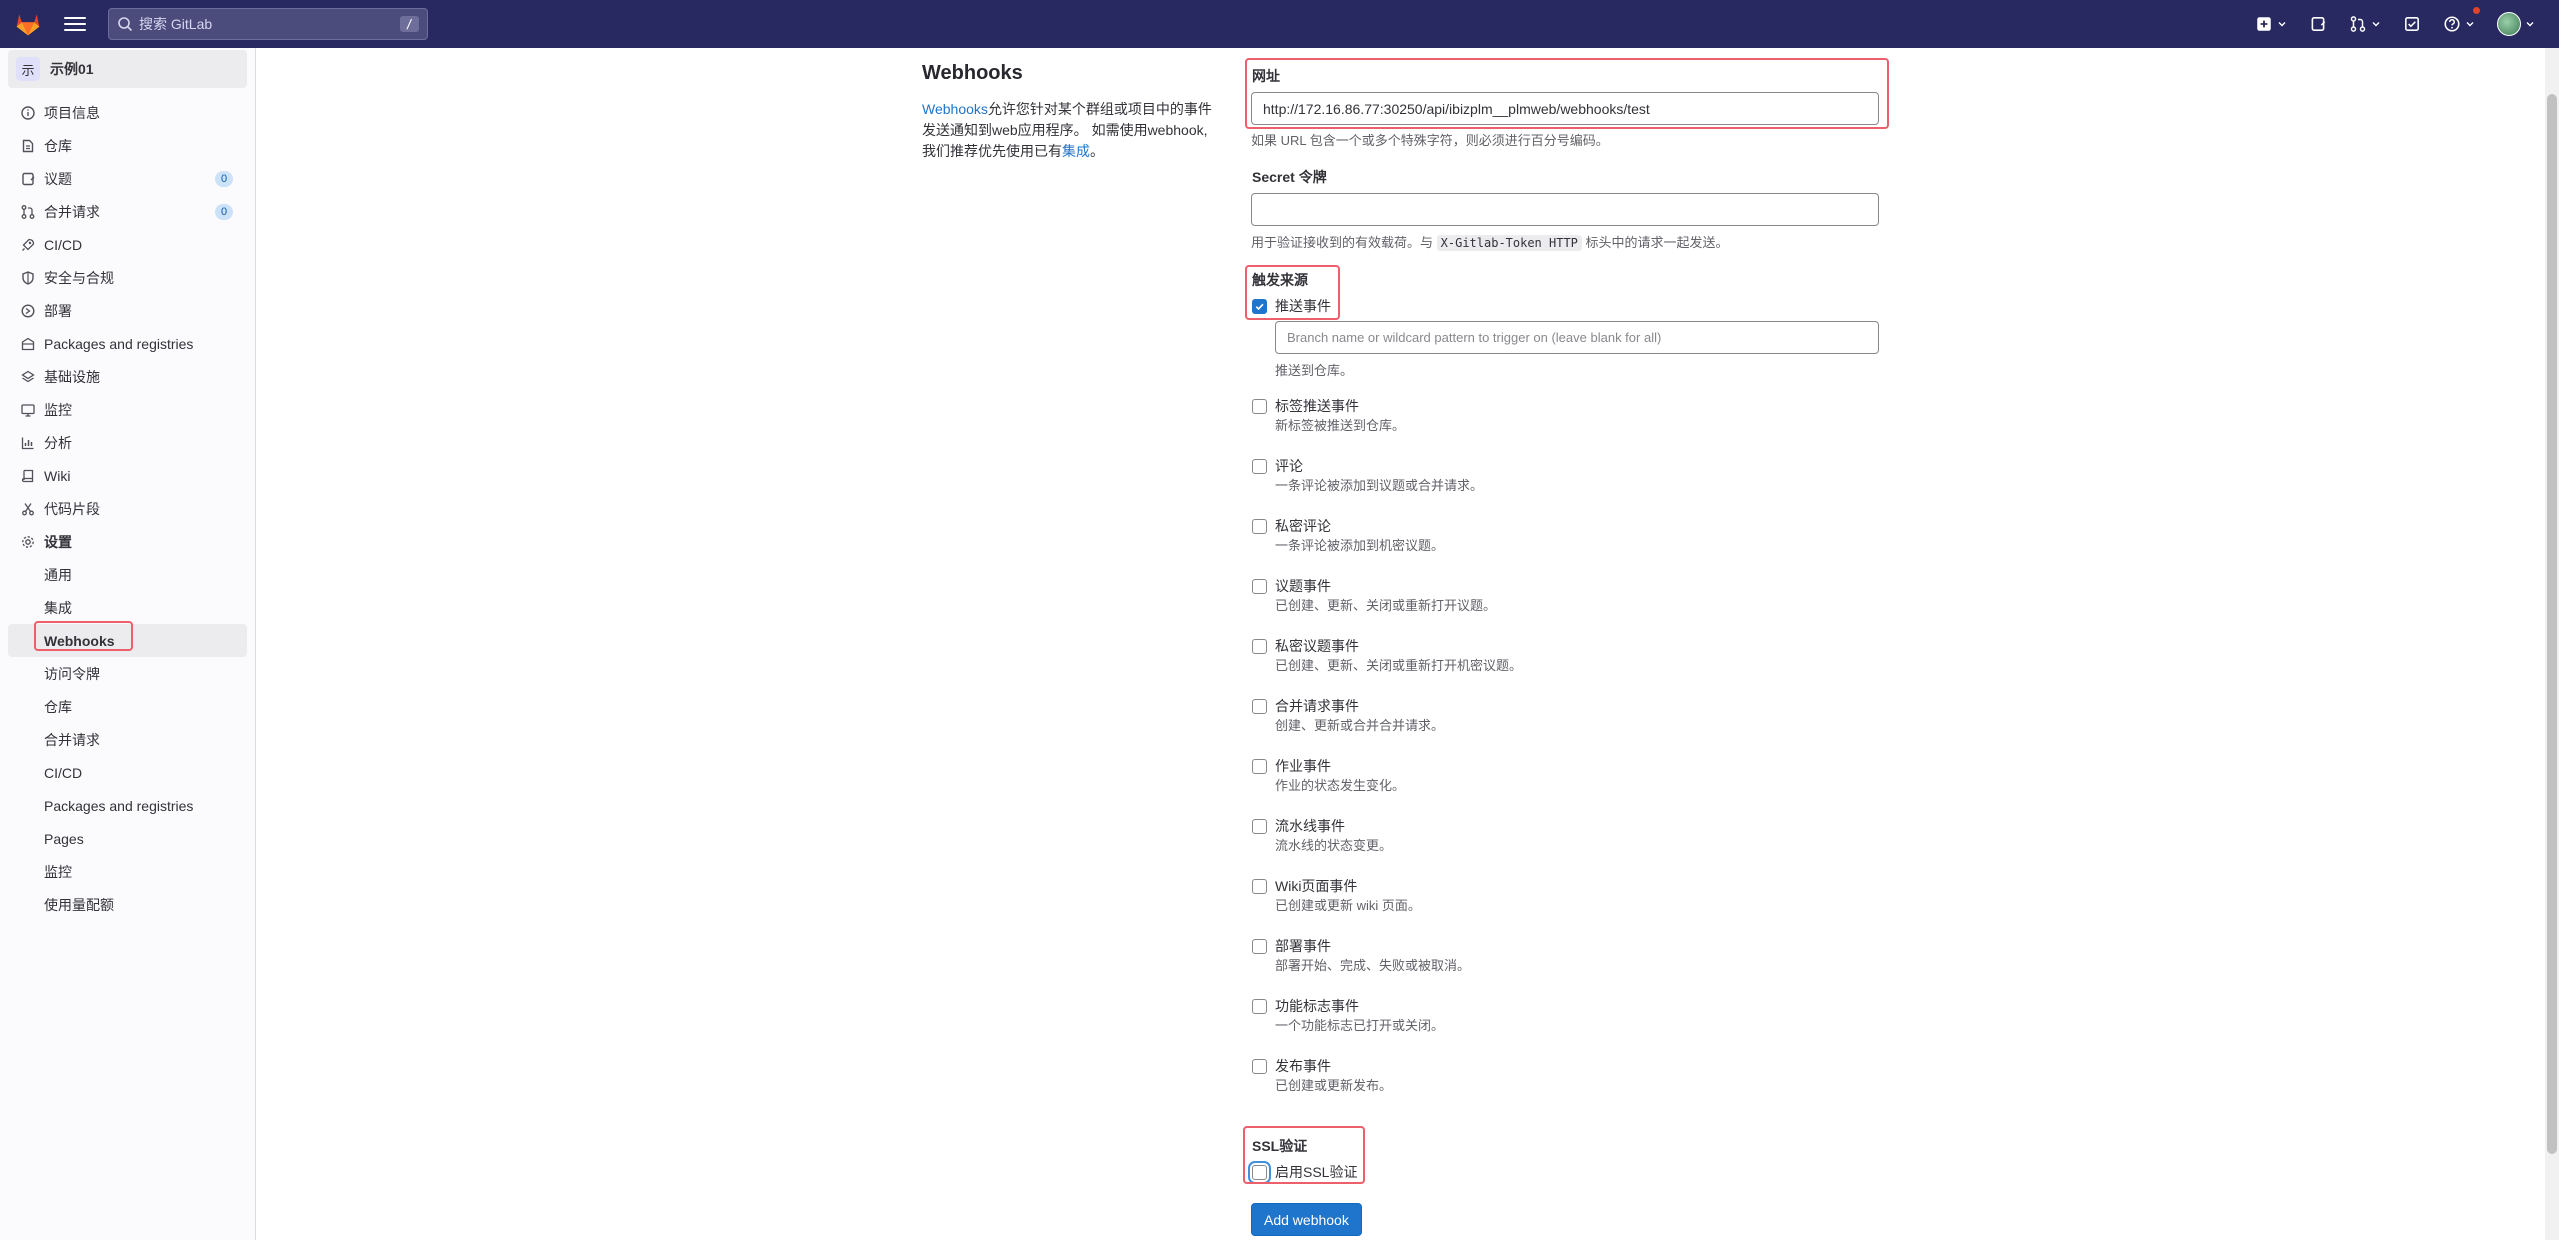  What do you see at coordinates (1303, 586) in the screenshot?
I see `event-label: 议题事件` at bounding box center [1303, 586].